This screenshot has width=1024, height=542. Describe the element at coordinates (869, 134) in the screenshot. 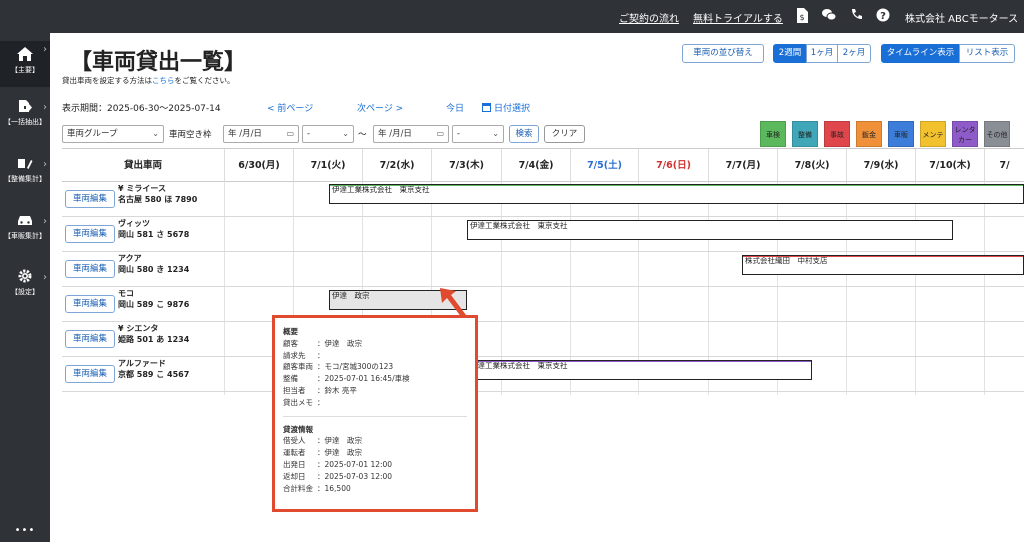

I see `legend-4: 鈑金` at that location.